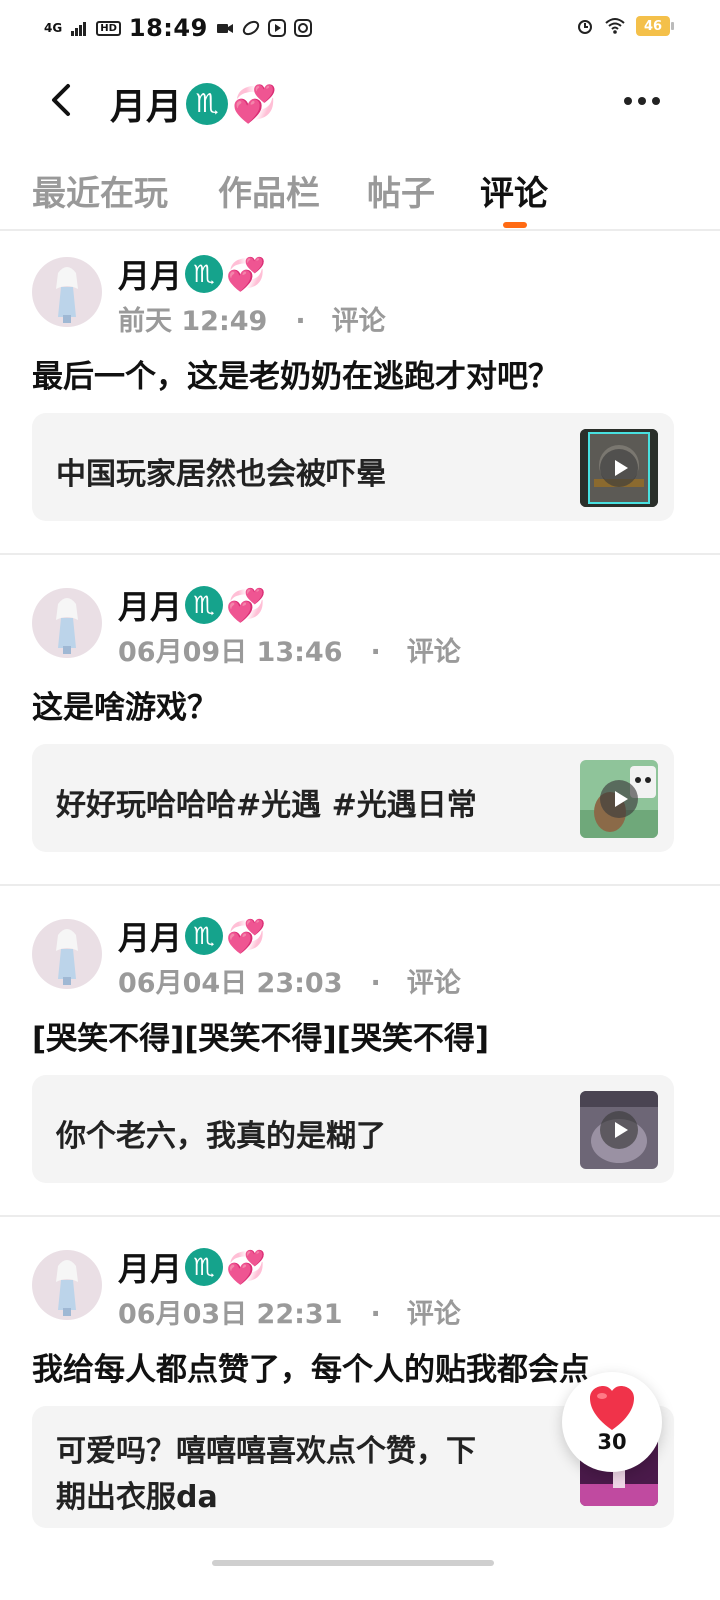 The width and height of the screenshot is (720, 1600). I want to click on quoted-post-title: 你个老六，我真的是糊了, so click(221, 1136).